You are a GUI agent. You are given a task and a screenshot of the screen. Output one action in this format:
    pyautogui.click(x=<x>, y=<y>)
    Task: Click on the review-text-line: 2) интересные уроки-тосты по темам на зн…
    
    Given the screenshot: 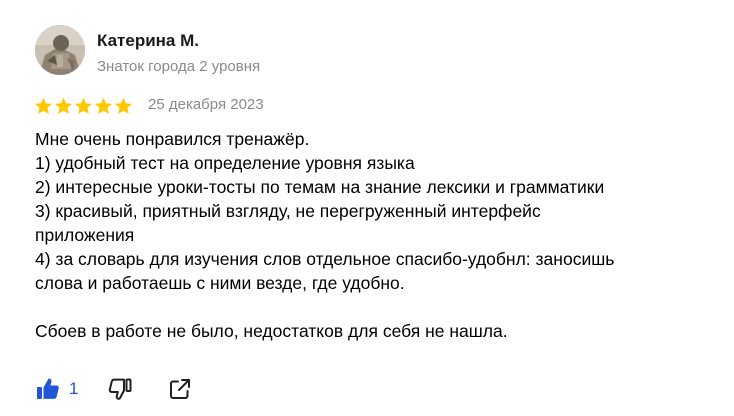 What is the action you would take?
    pyautogui.click(x=320, y=187)
    